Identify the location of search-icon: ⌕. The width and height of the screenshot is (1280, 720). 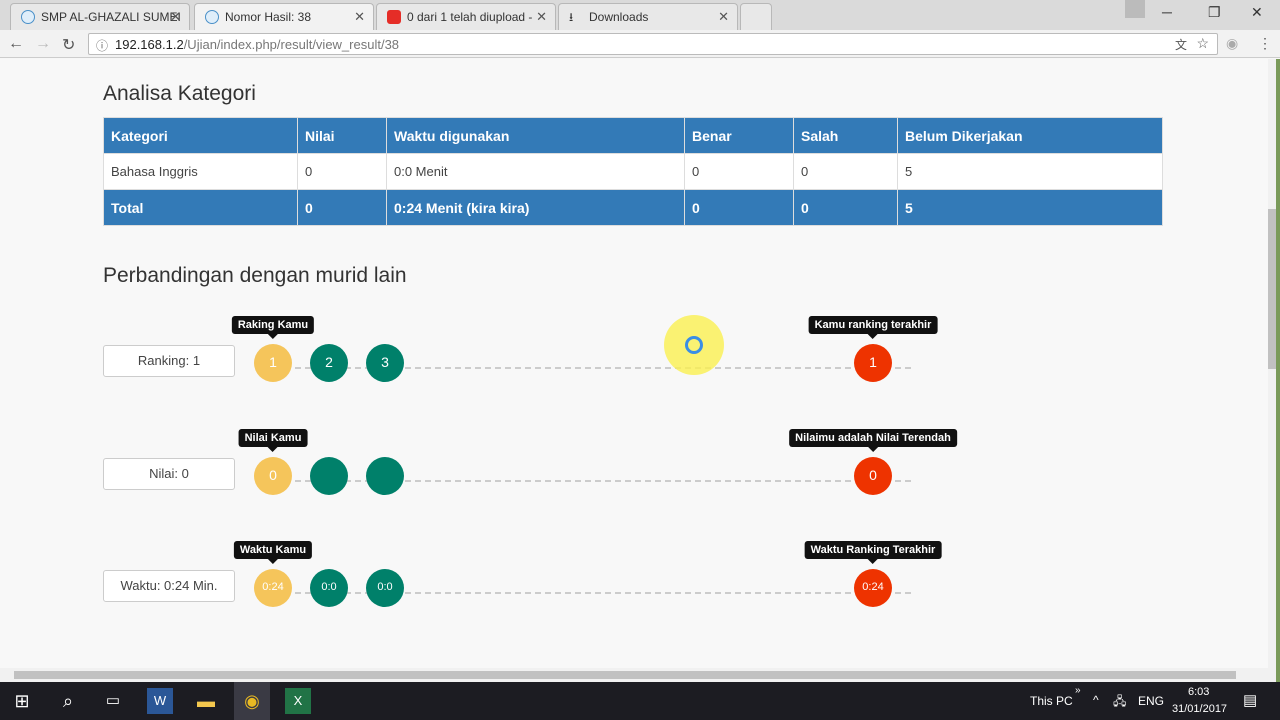
(68, 701).